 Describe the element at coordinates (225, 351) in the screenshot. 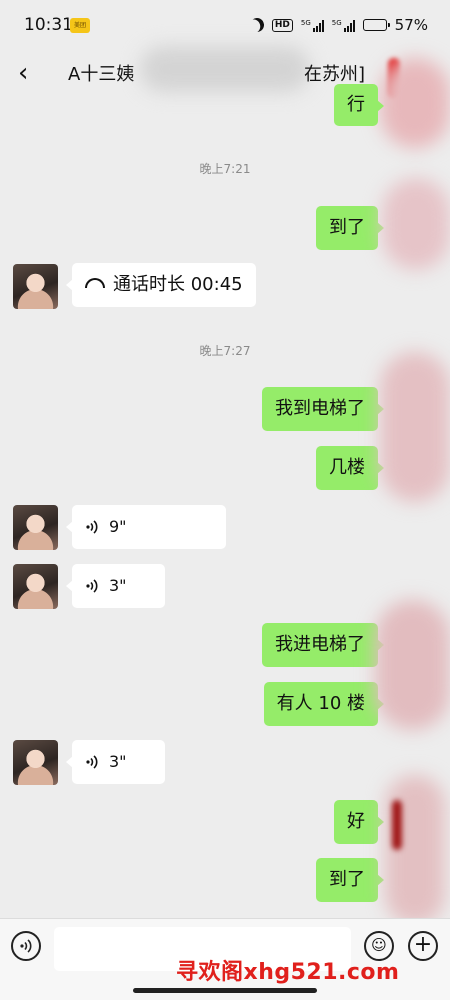

I see `timestamp: 晚上7:27` at that location.